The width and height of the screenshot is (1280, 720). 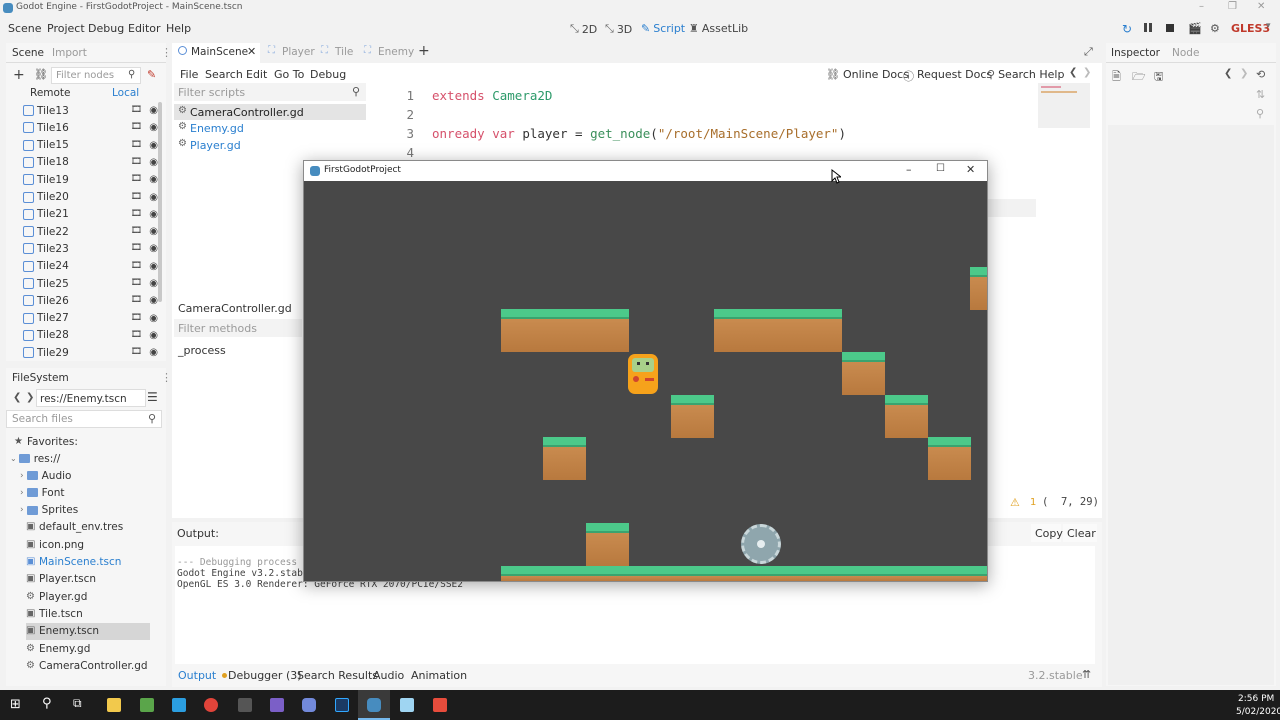 What do you see at coordinates (88, 162) in the screenshot?
I see `scene-tree-node: Tile18 🎞 ◉` at bounding box center [88, 162].